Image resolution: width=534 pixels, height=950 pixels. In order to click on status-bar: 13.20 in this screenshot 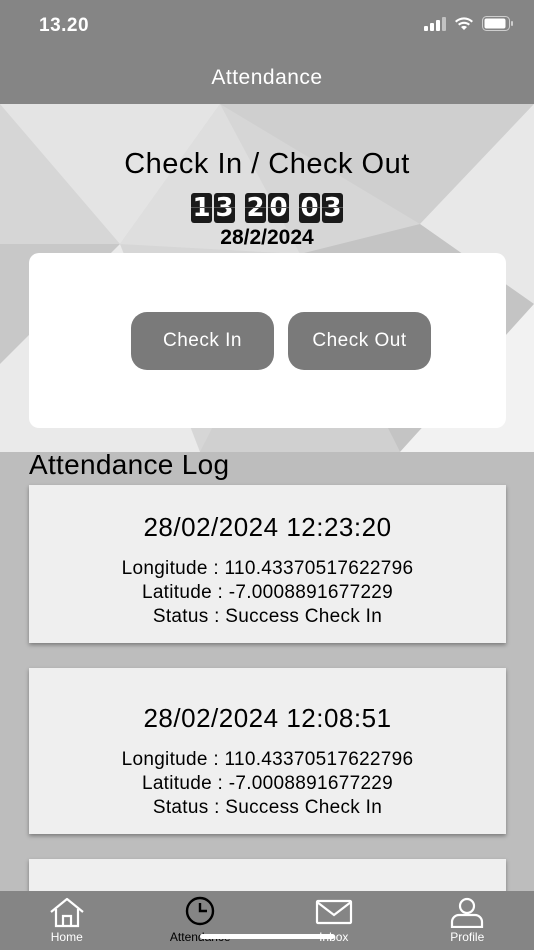, I will do `click(267, 26)`.